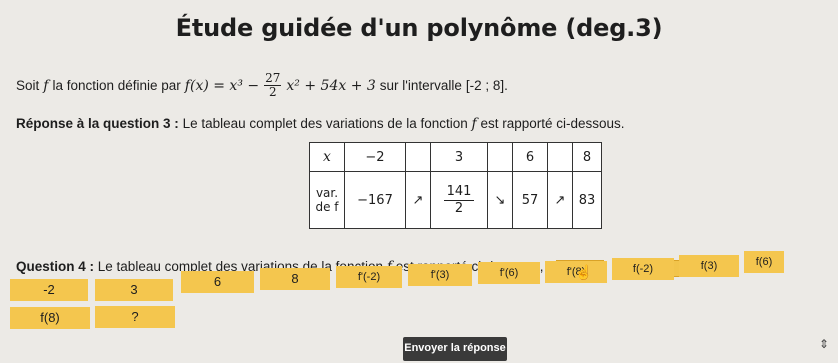 This screenshot has height=363, width=838. What do you see at coordinates (530, 157) in the screenshot?
I see `x-value-3: 6` at bounding box center [530, 157].